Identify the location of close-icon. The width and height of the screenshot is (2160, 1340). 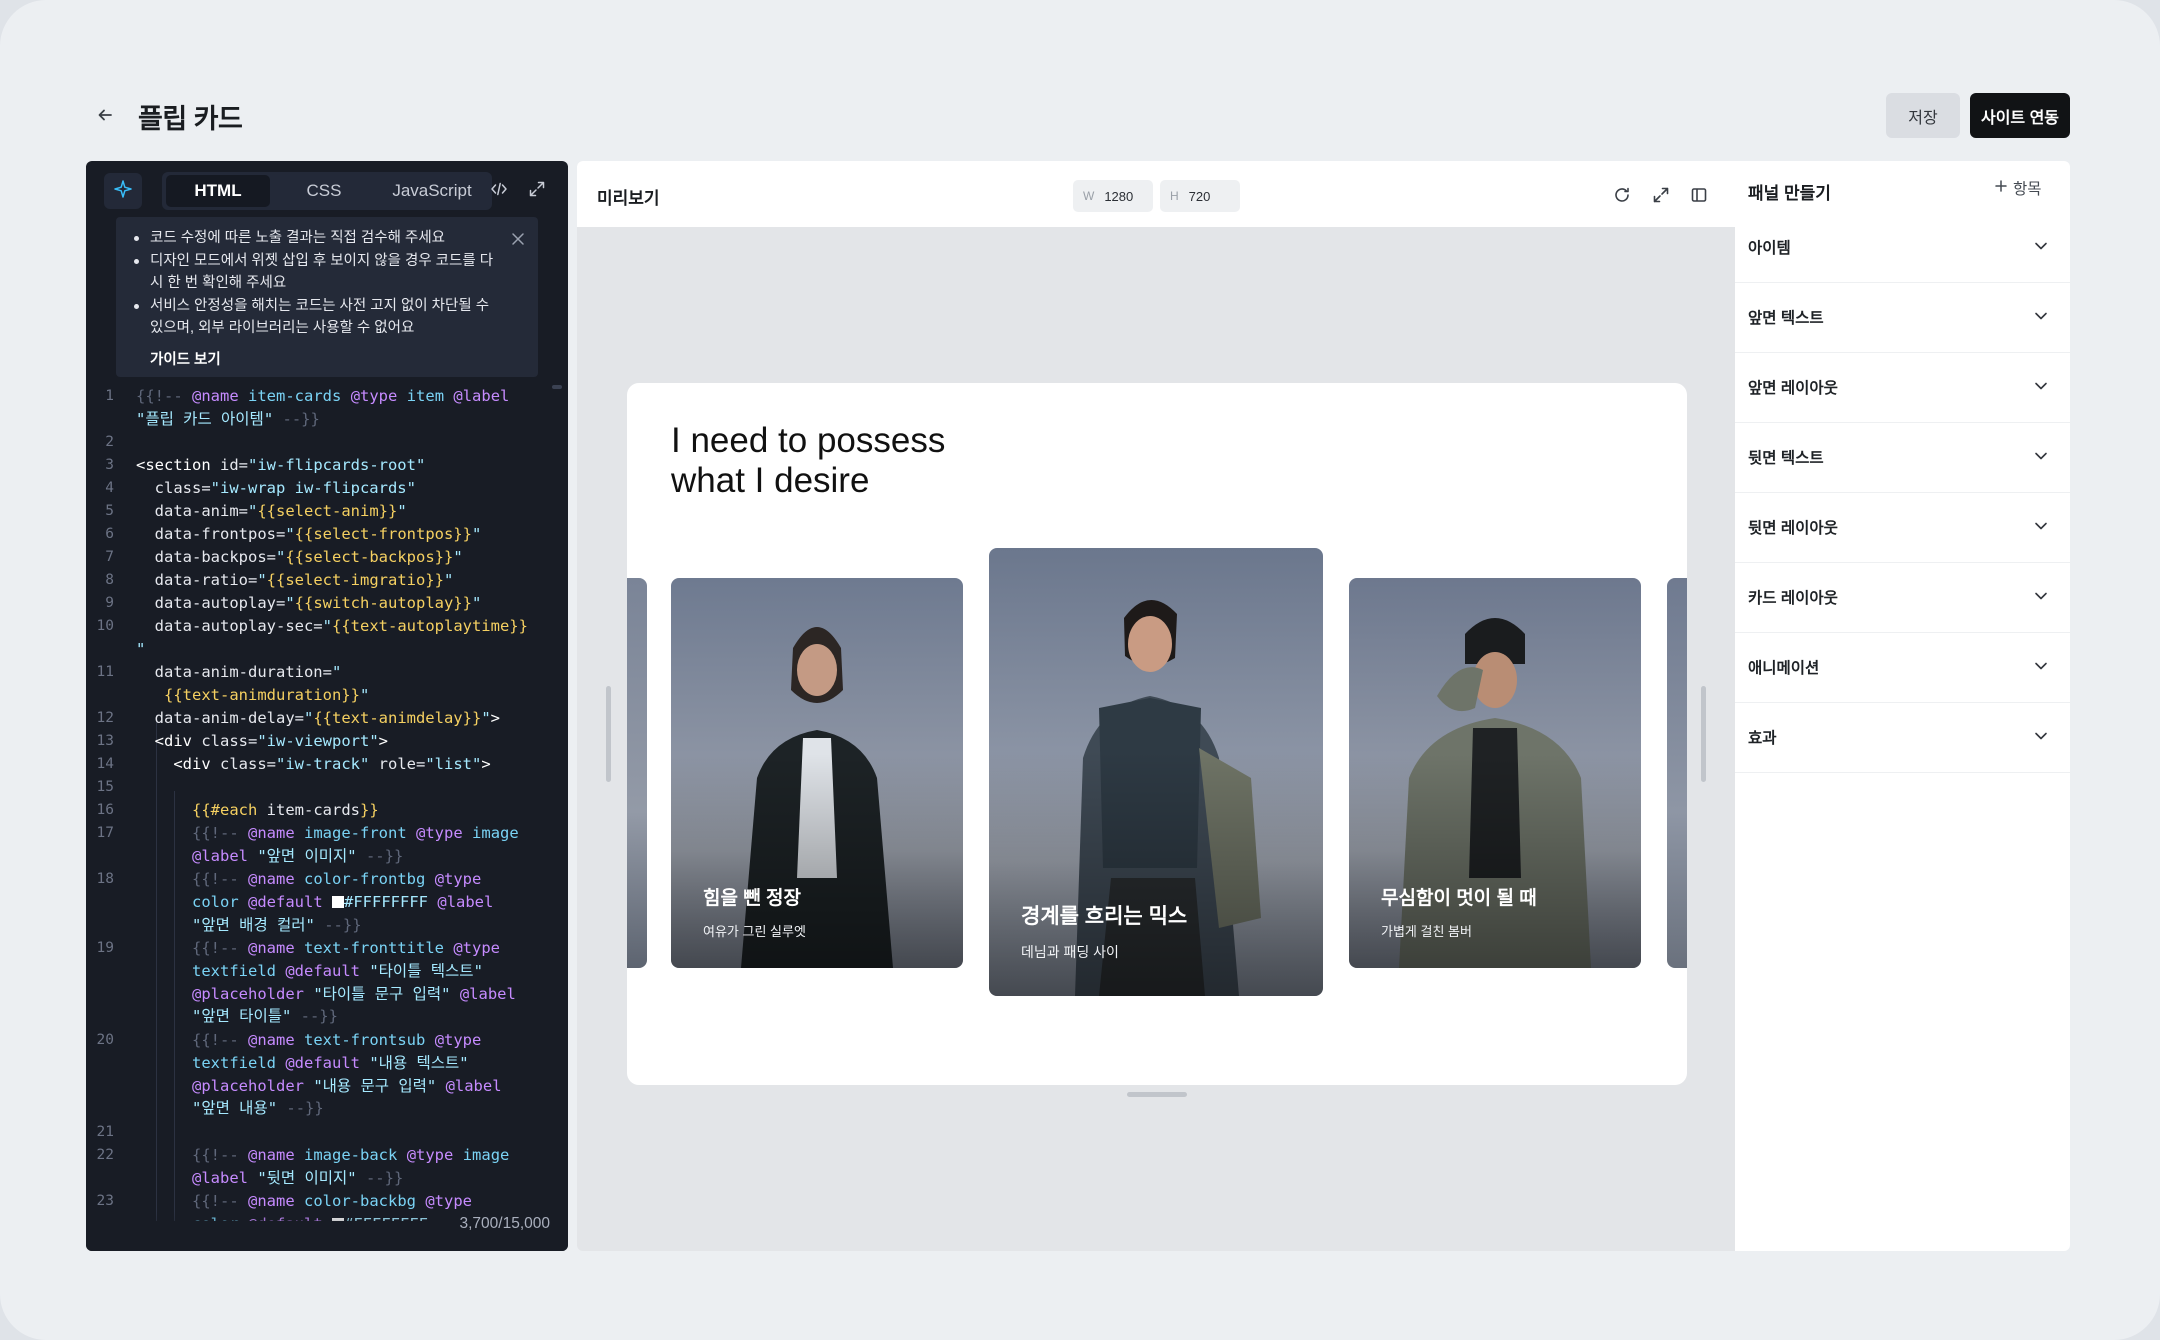
(518, 239).